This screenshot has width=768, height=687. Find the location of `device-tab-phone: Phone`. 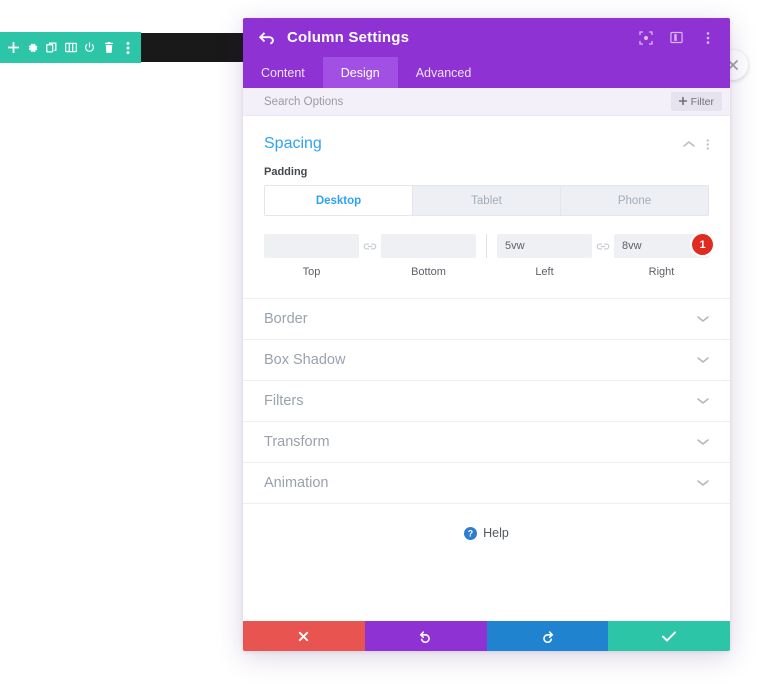

device-tab-phone: Phone is located at coordinates (634, 200).